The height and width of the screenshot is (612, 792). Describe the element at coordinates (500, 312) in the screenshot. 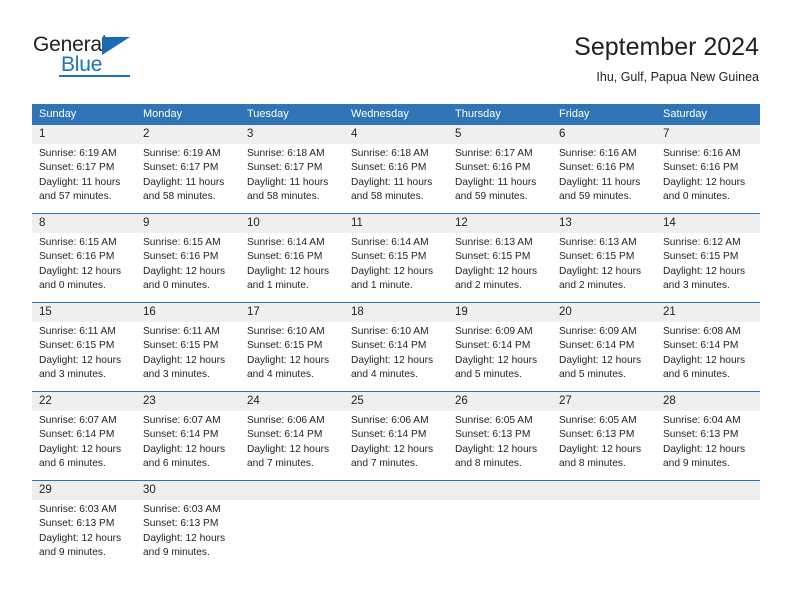

I see `day-number: 19` at that location.